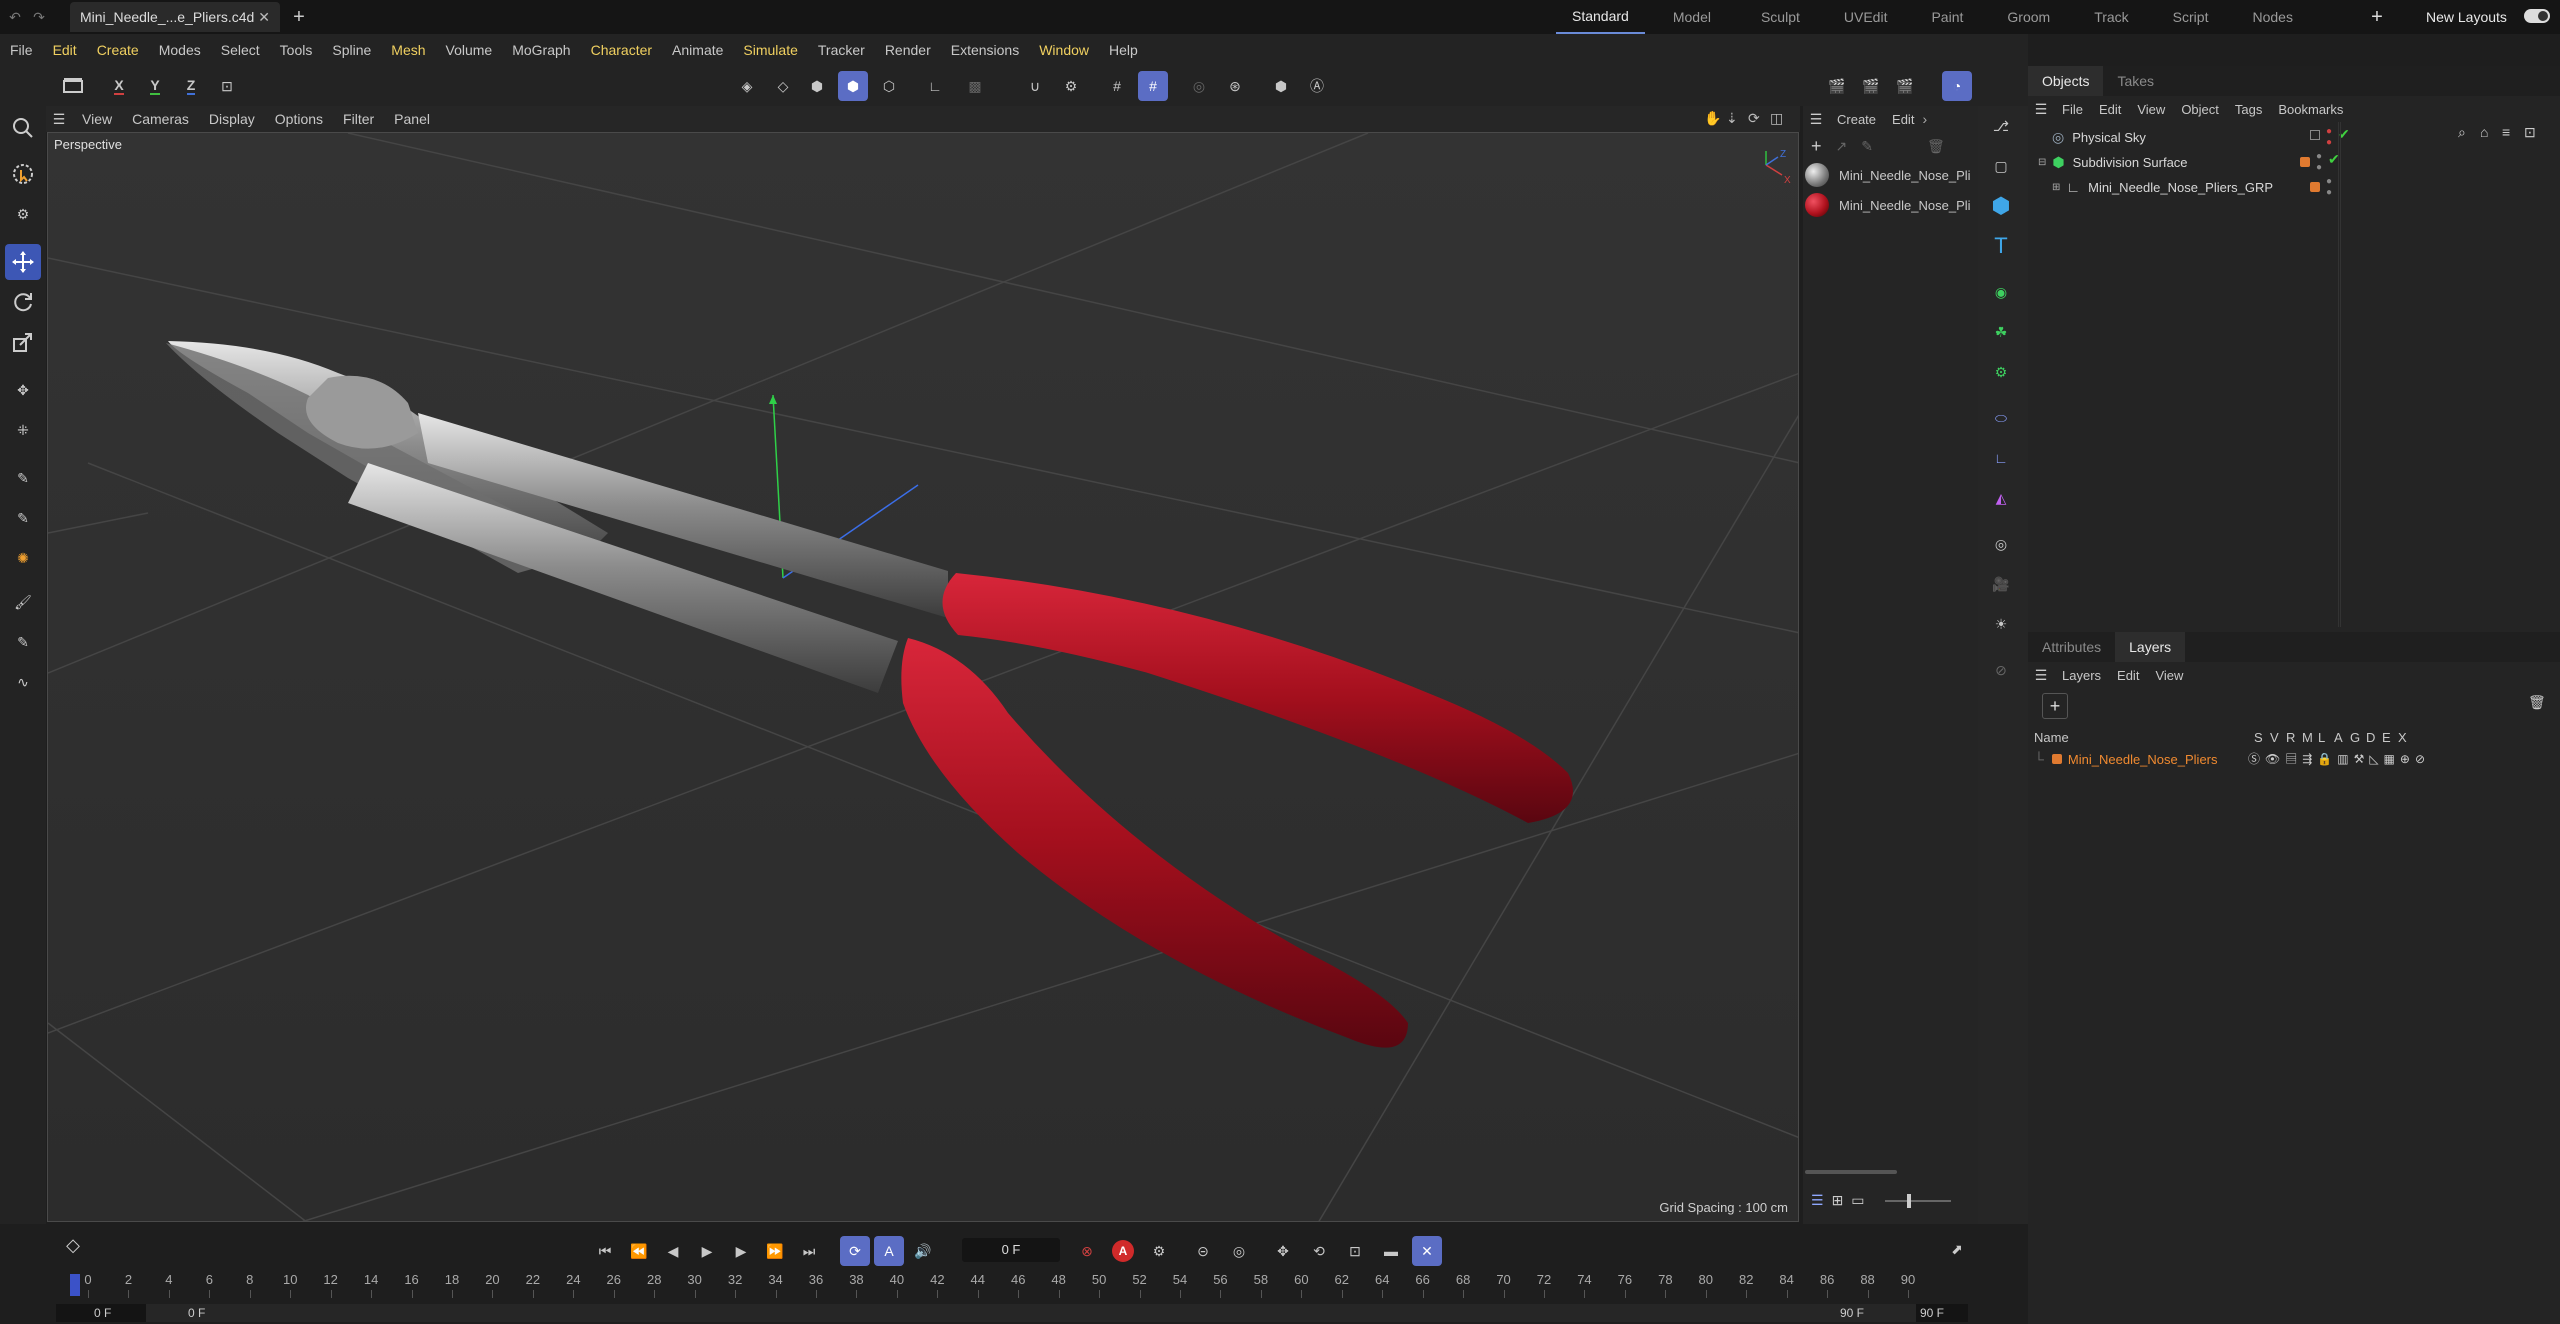  What do you see at coordinates (2150, 647) in the screenshot?
I see `tab-layers: Layers` at bounding box center [2150, 647].